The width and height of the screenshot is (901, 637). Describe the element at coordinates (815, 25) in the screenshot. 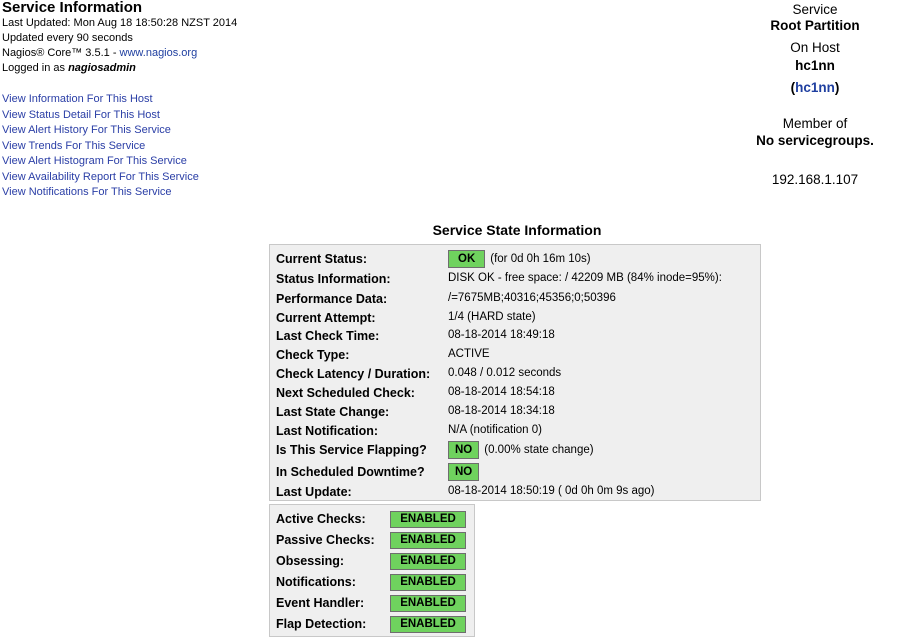

I see `service-name: Root Partition` at that location.